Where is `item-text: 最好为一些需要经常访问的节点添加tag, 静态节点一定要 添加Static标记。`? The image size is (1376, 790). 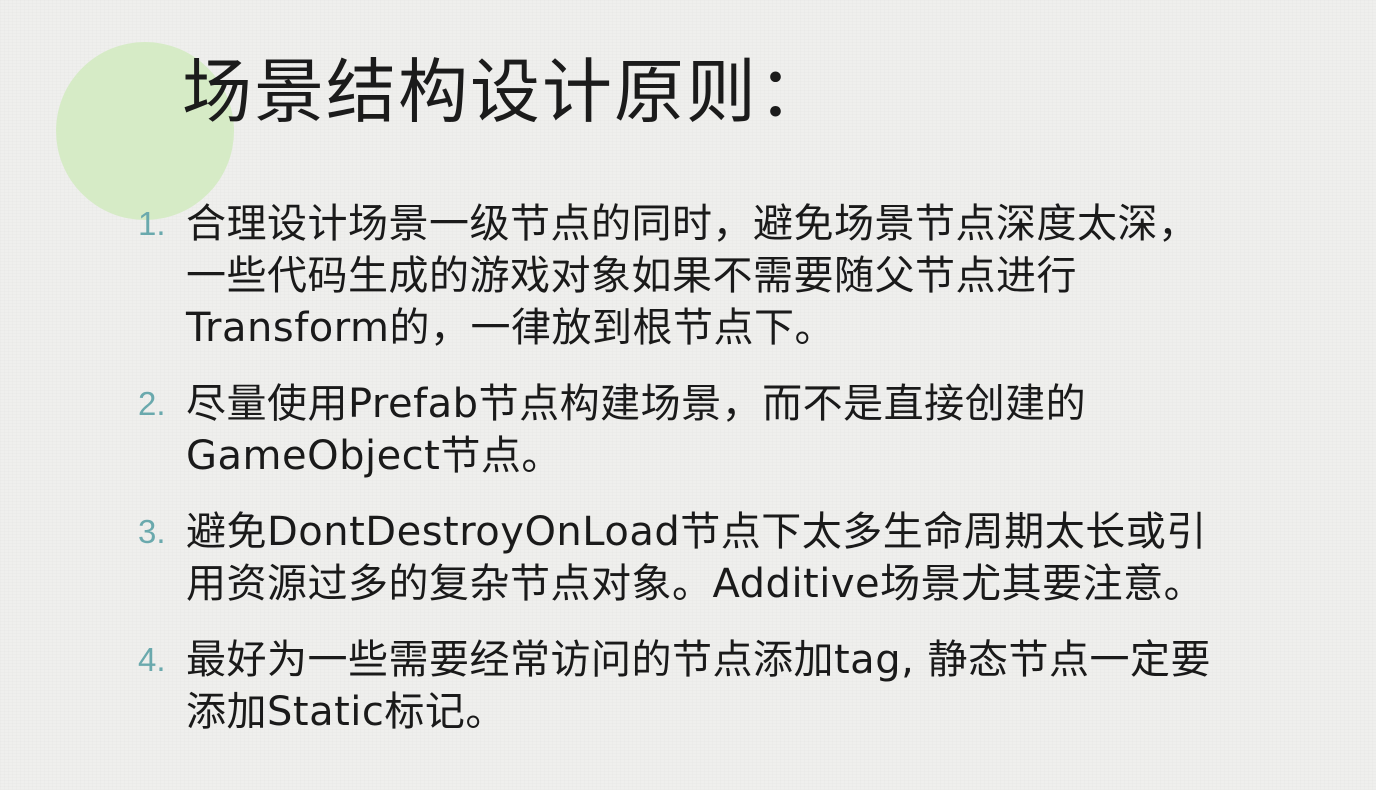 item-text: 最好为一些需要经常访问的节点添加tag, 静态节点一定要 添加Static标记。 is located at coordinates (741, 686).